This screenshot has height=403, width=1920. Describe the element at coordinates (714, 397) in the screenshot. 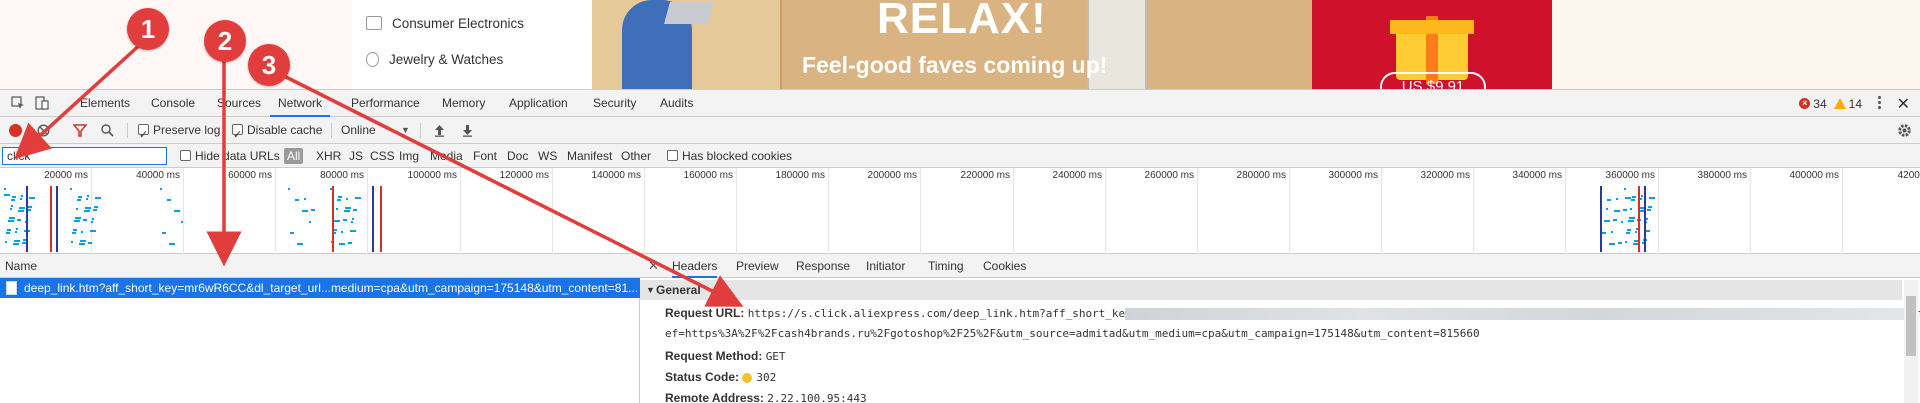

I see `remote-address-label: Remote Address:` at that location.